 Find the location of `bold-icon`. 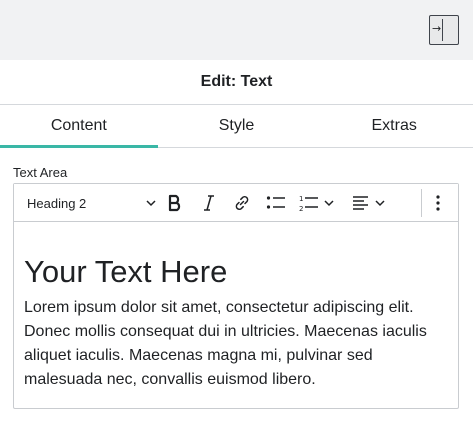

bold-icon is located at coordinates (174, 203).